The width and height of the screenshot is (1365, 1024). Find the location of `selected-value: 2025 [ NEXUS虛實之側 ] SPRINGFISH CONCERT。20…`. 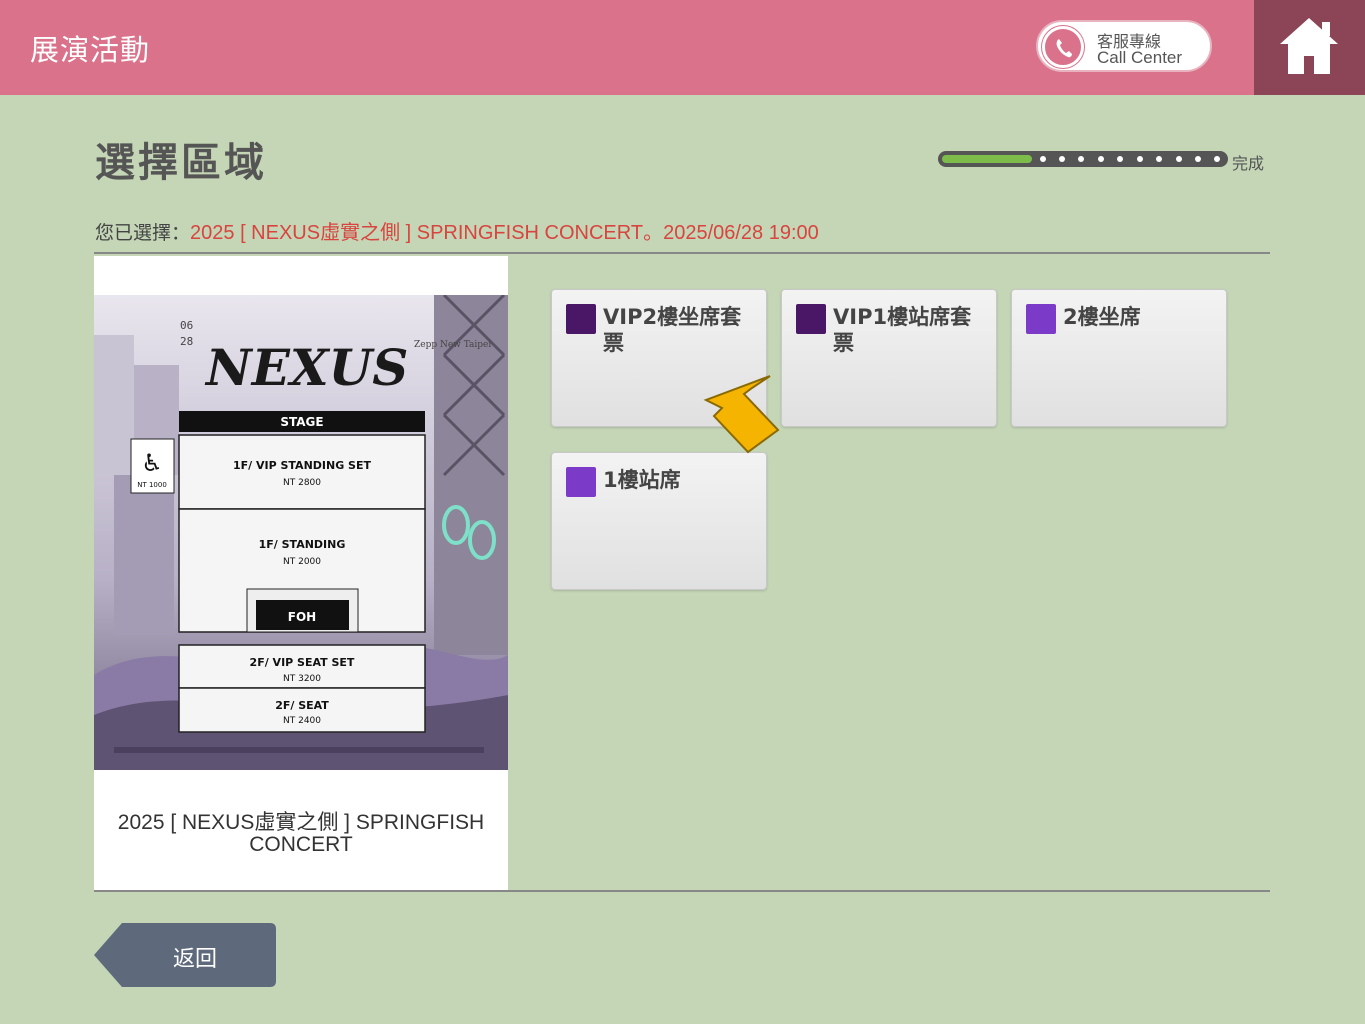

selected-value: 2025 [ NEXUS虛實之側 ] SPRINGFISH CONCERT。20… is located at coordinates (504, 233).